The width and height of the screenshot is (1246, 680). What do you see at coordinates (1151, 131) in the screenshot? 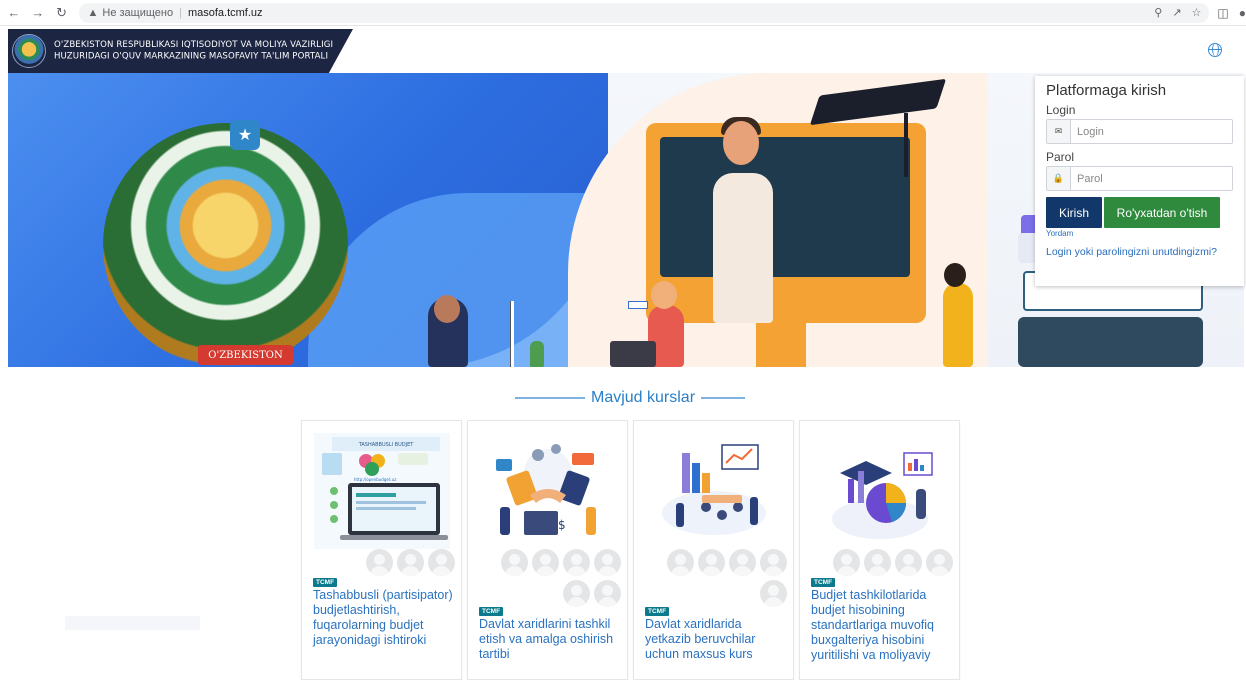
I see `login-input` at bounding box center [1151, 131].